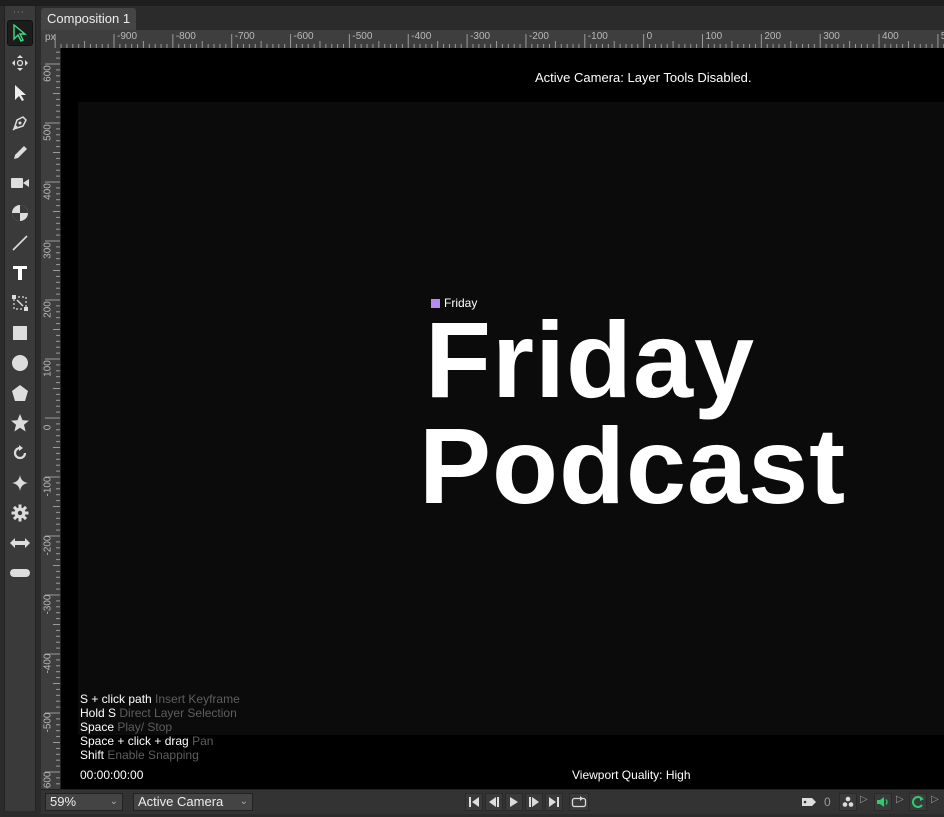  Describe the element at coordinates (84, 802) in the screenshot. I see `zoom-select: 59% ⌄` at that location.